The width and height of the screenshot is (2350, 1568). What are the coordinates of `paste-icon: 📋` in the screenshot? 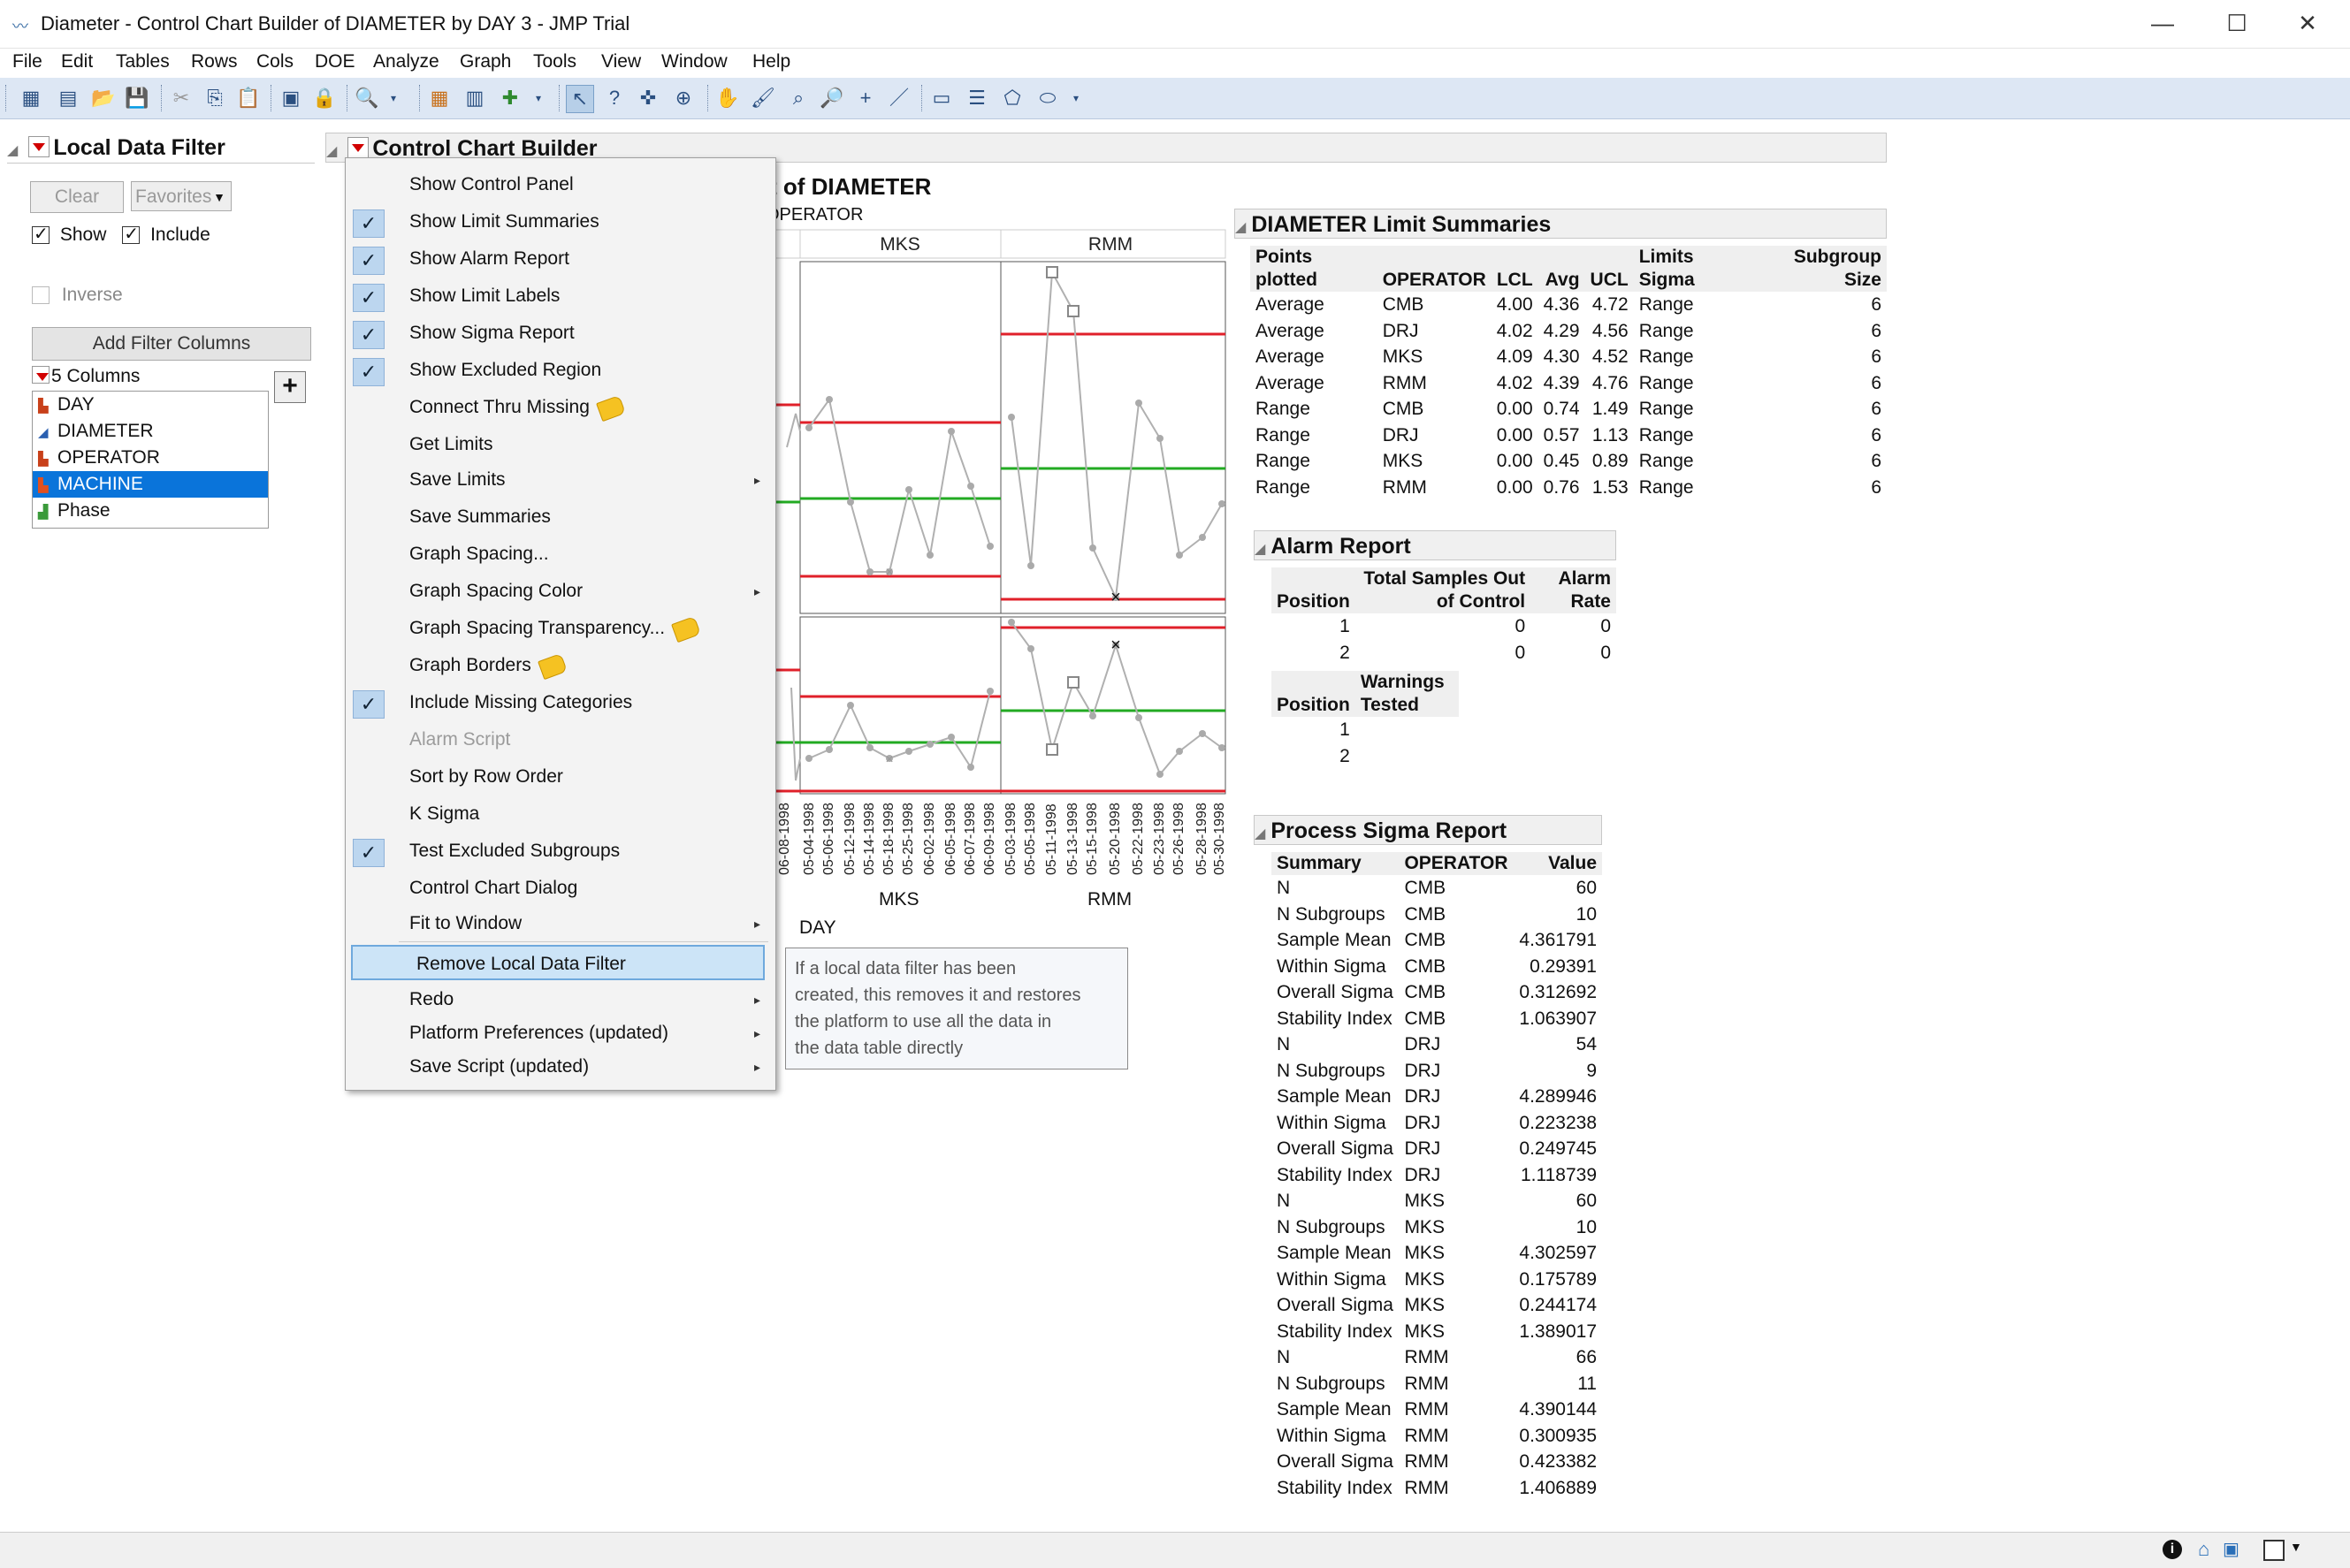 It's located at (248, 98).